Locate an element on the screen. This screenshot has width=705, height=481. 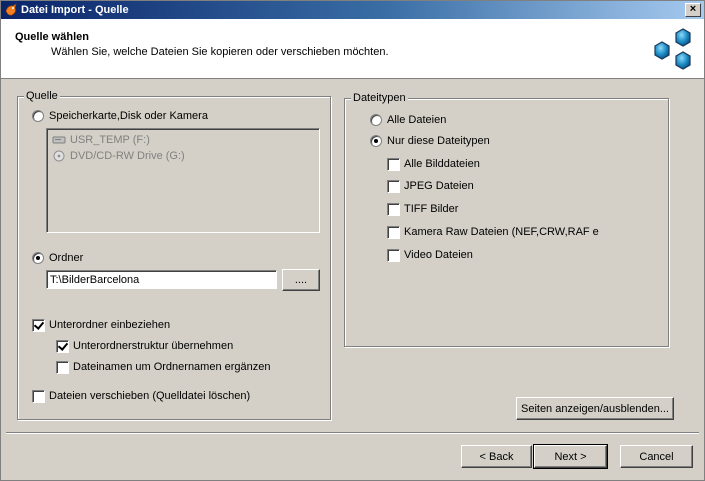
app-icon is located at coordinates (11, 9).